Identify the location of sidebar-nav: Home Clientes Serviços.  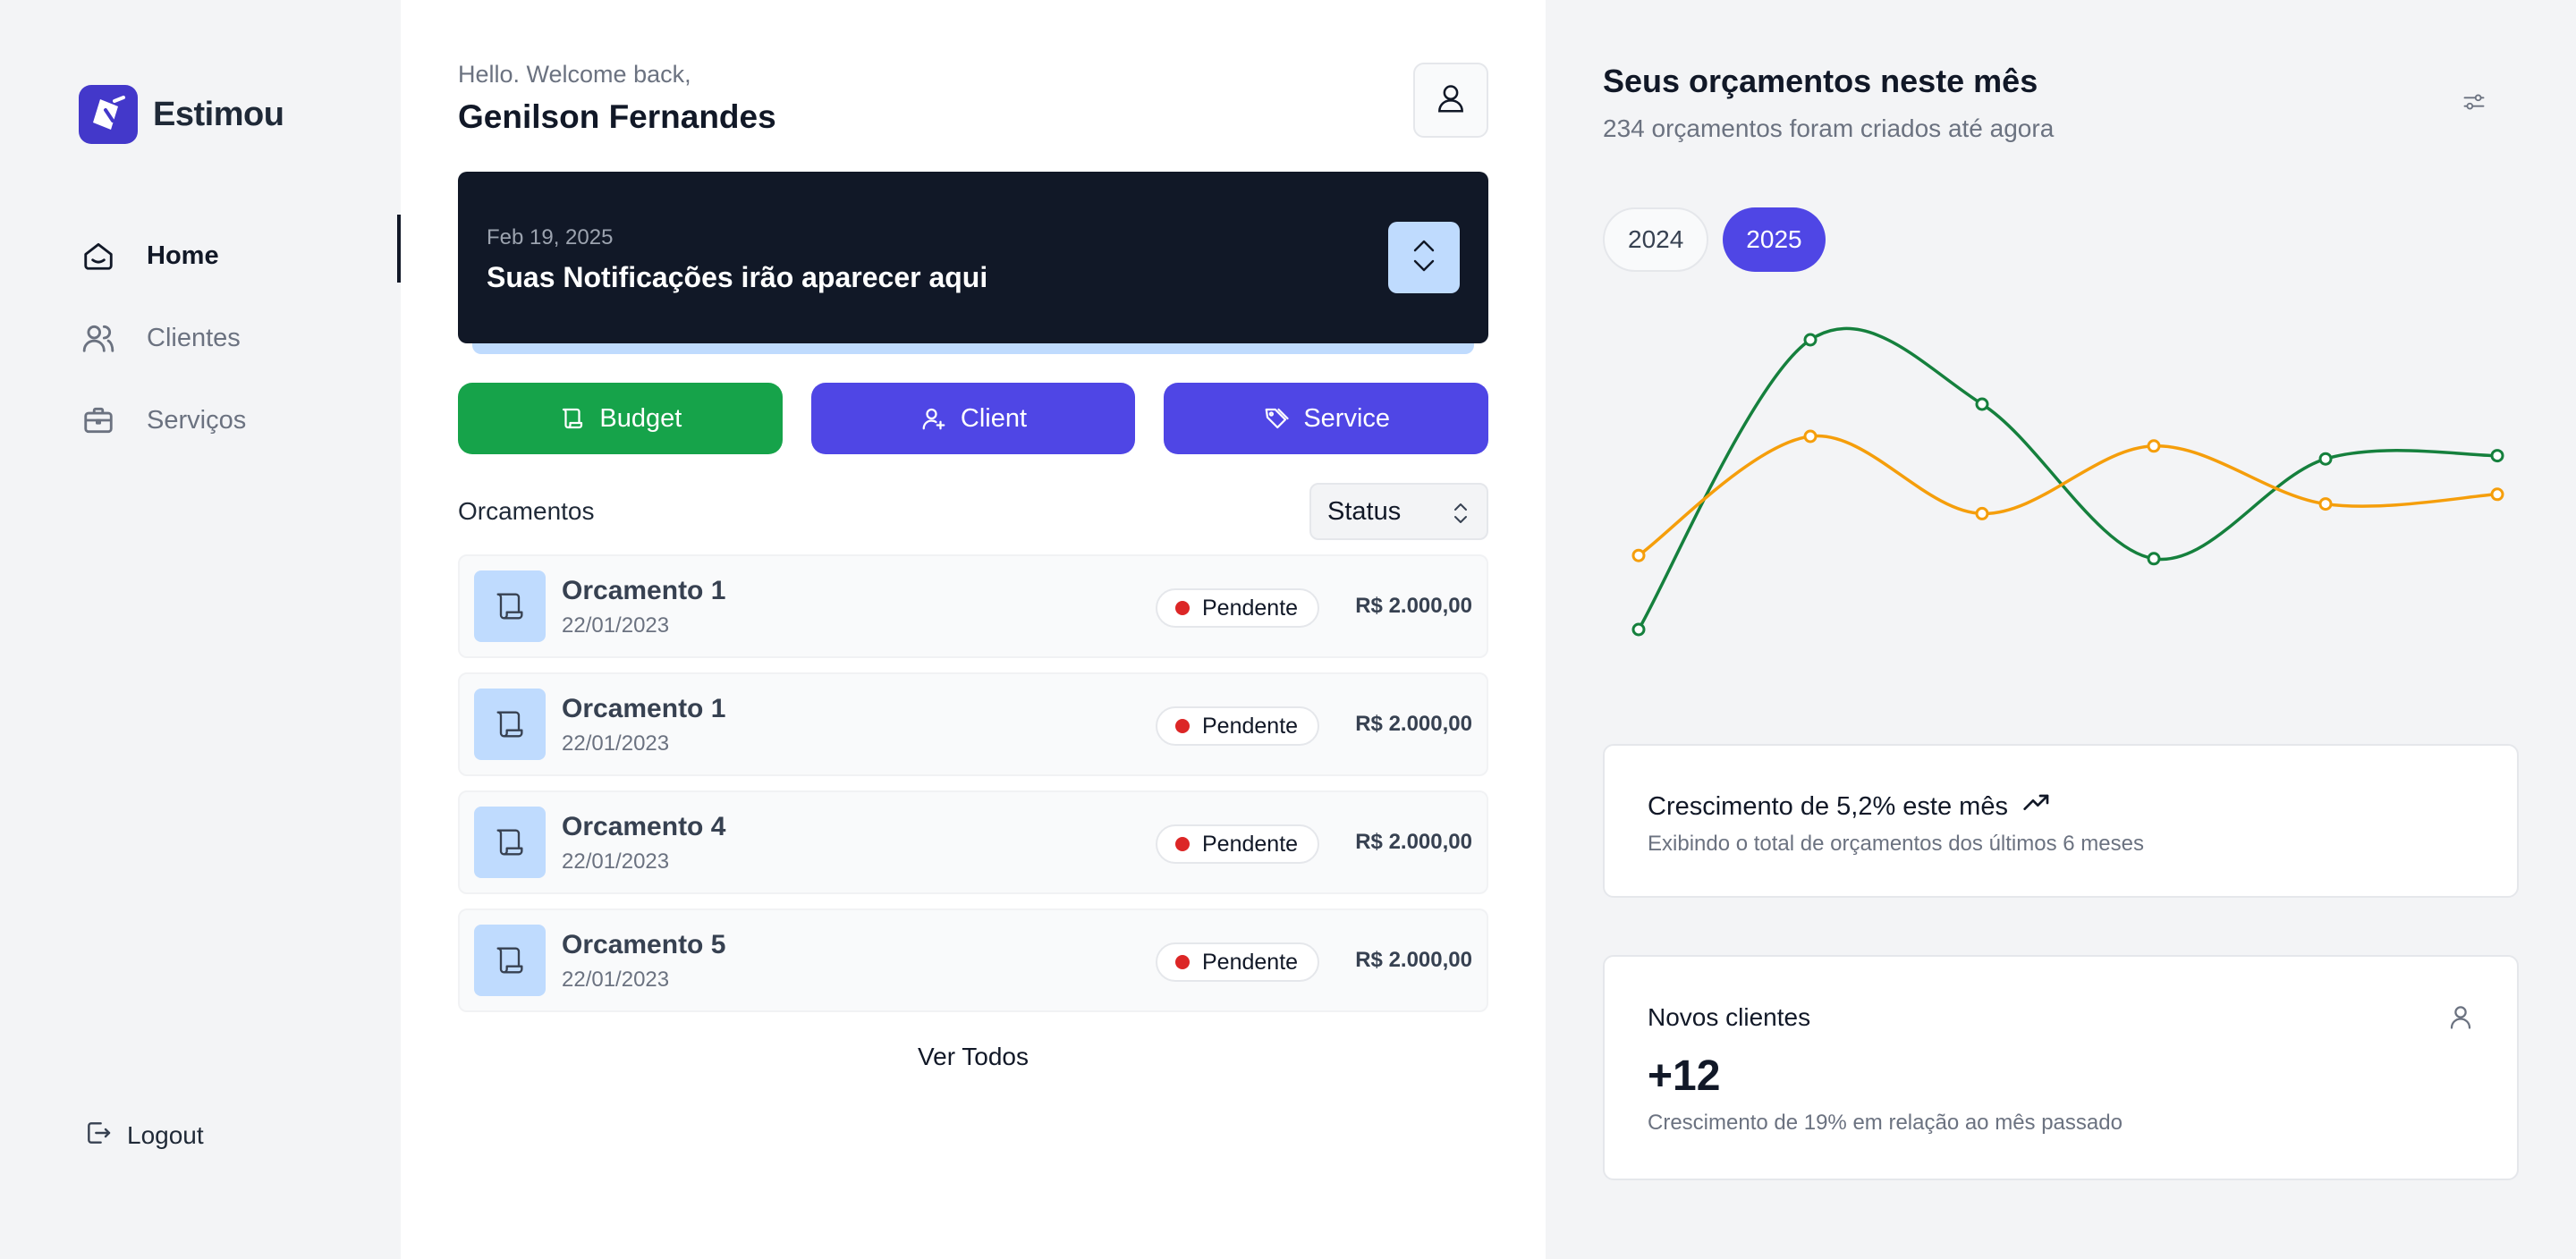
(240, 338).